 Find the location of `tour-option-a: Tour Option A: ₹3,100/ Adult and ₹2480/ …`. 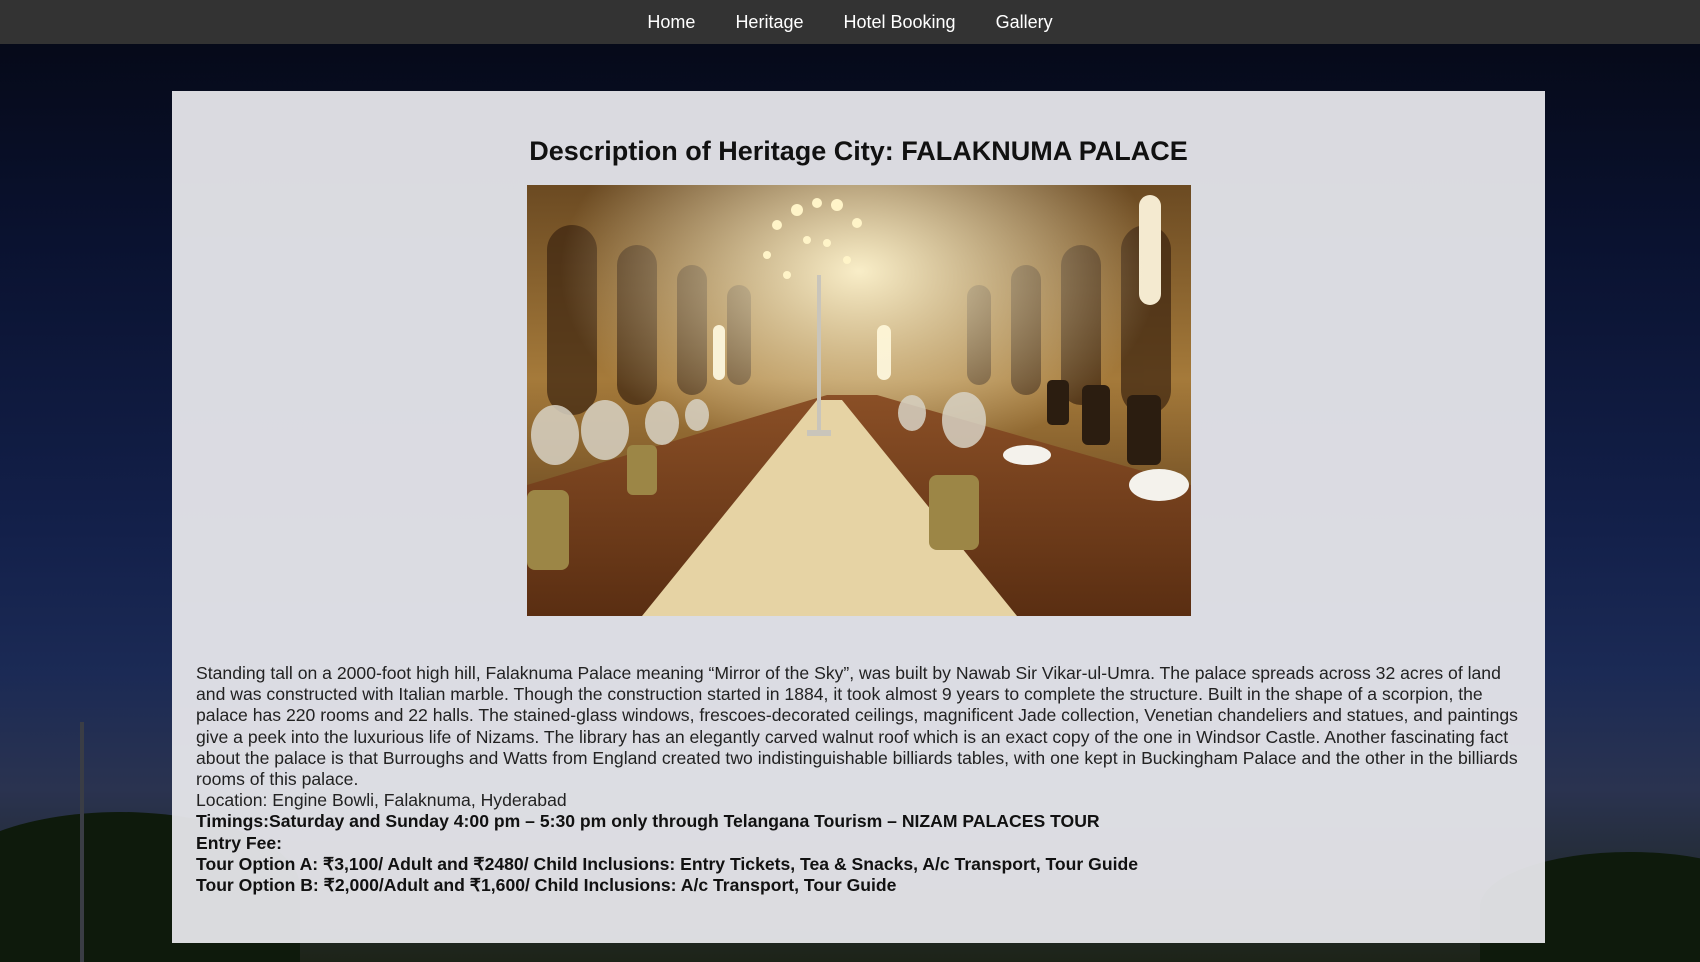

tour-option-a: Tour Option A: ₹3,100/ Adult and ₹2480/ … is located at coordinates (667, 863).